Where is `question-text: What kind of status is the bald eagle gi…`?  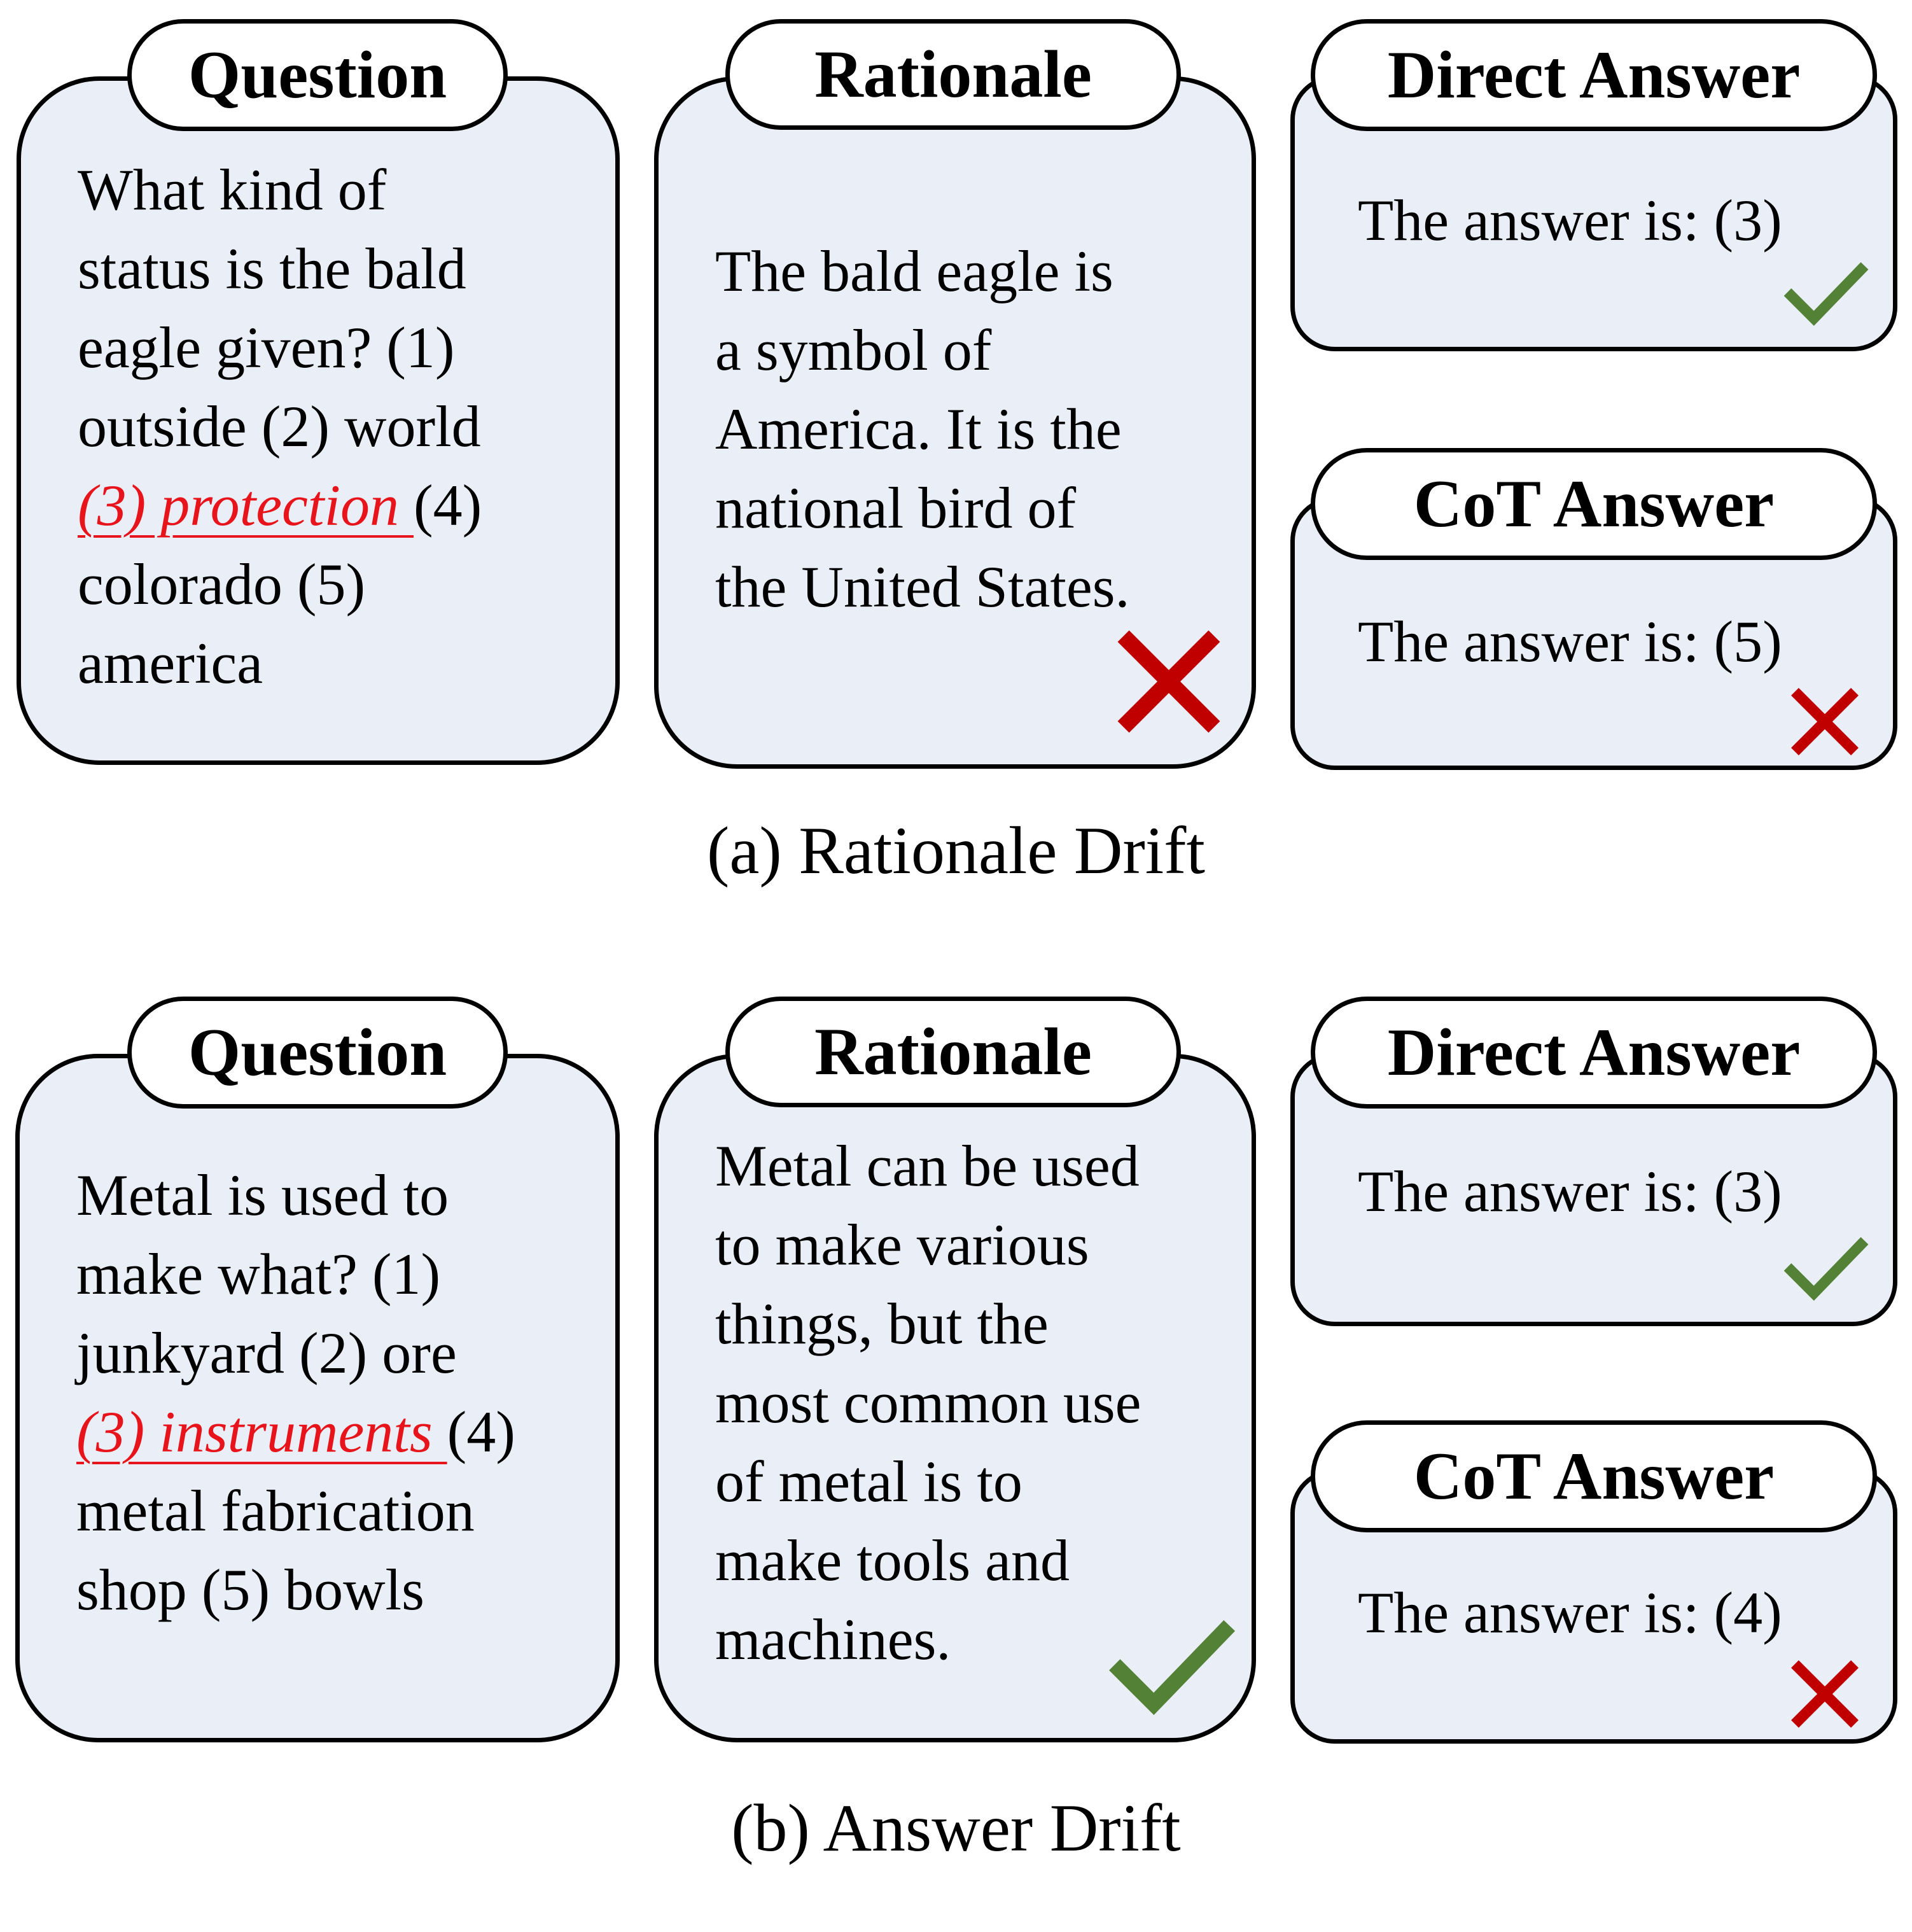
question-text: What kind of status is the bald eagle gi… is located at coordinates (280, 426).